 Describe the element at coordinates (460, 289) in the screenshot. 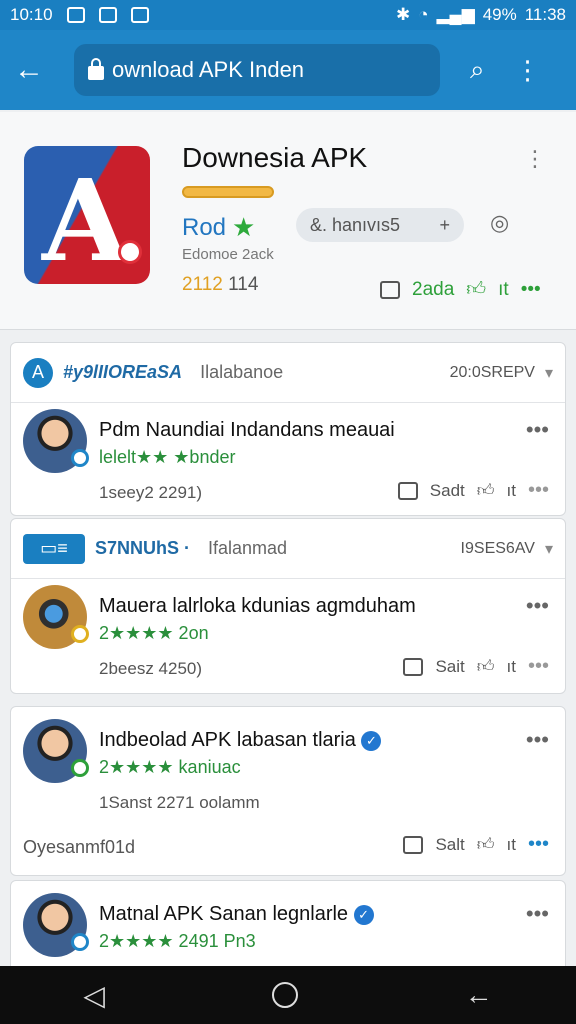

I see `hero-actions: 2ada 👍︎ ıt •••` at that location.